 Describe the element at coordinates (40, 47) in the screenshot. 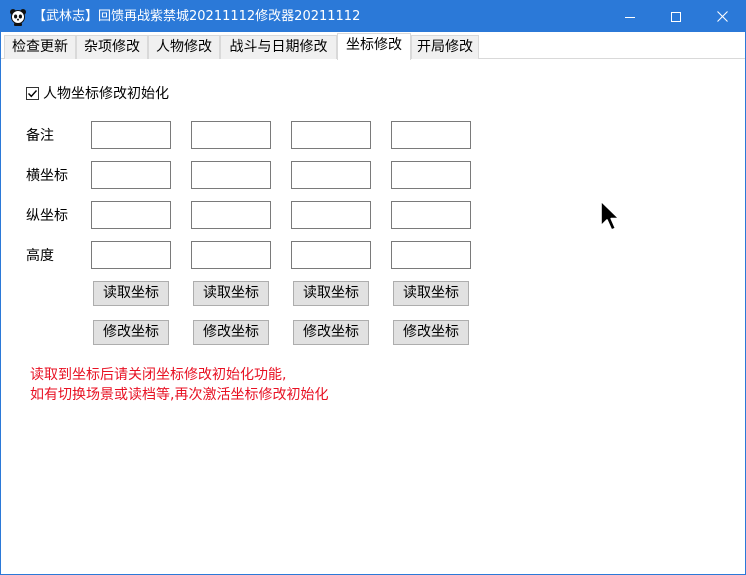

I see `tab-check-update: 检查更新` at that location.